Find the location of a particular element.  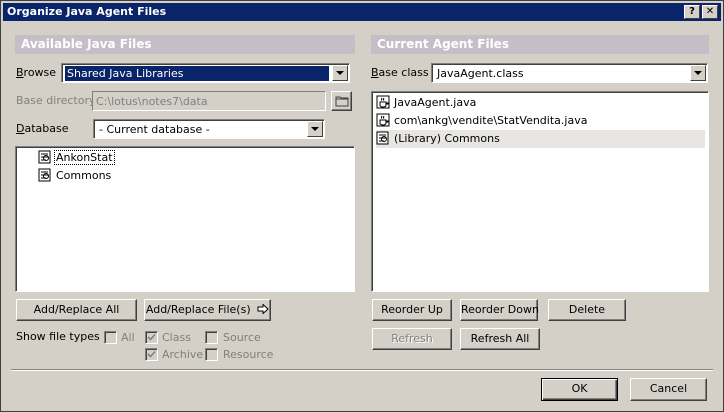

add-replace-files-button: Add/Replace File(s) is located at coordinates (207, 310).